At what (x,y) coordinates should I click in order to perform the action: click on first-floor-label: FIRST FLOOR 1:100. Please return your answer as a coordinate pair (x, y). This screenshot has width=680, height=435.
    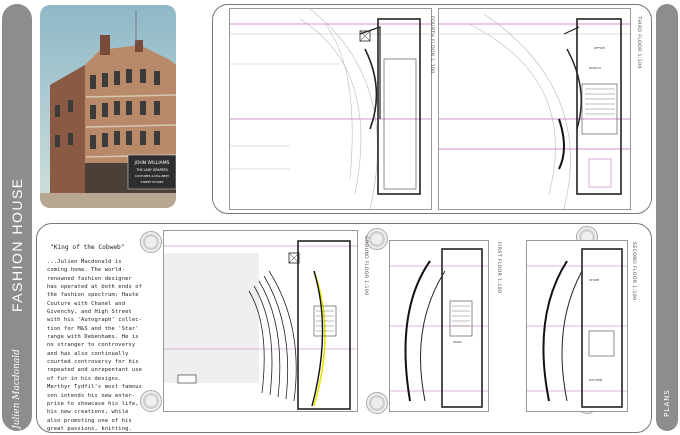
    Looking at the image, I should click on (498, 268).